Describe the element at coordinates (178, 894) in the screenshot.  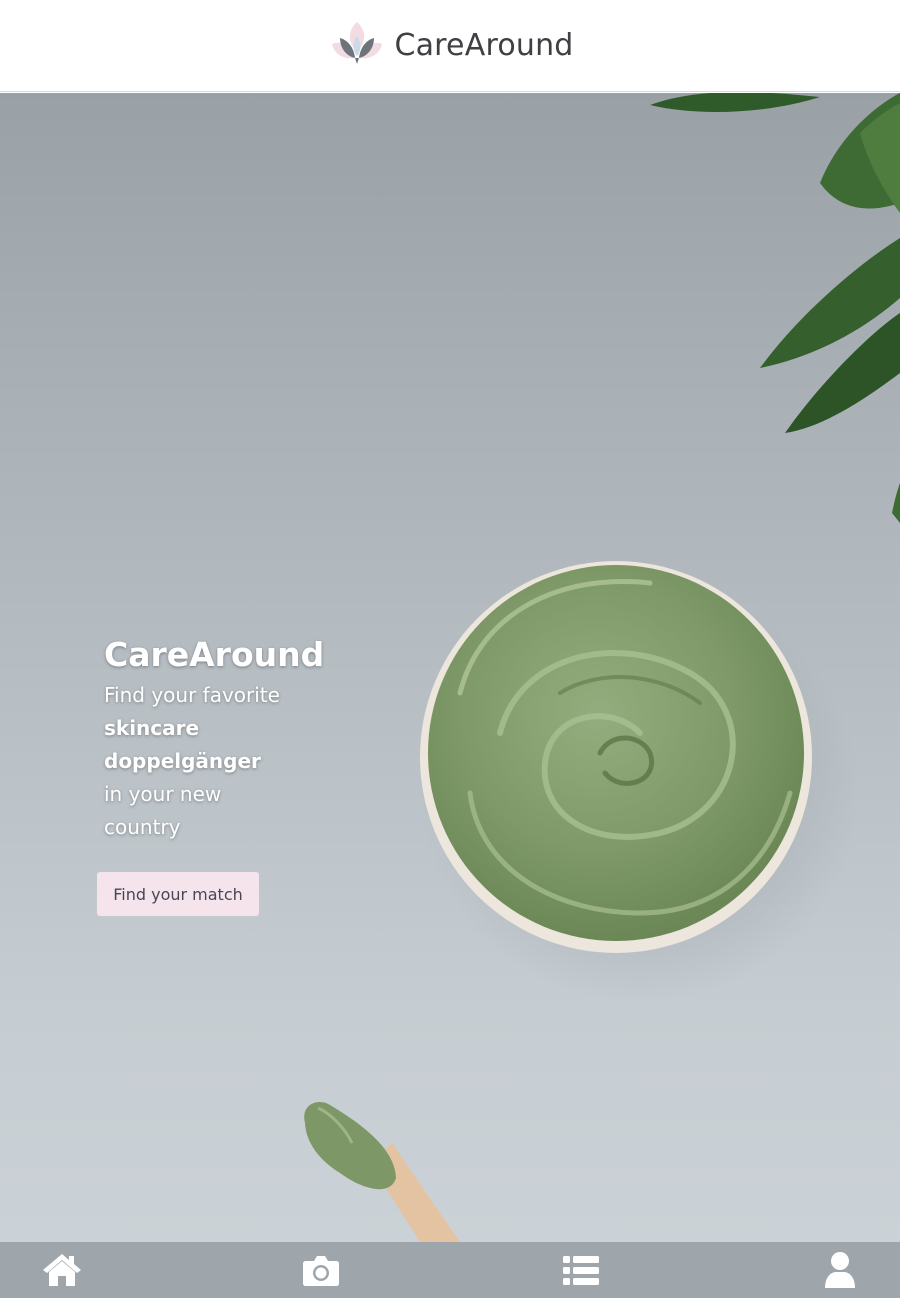
I see `find-your-match-button: Find your match` at that location.